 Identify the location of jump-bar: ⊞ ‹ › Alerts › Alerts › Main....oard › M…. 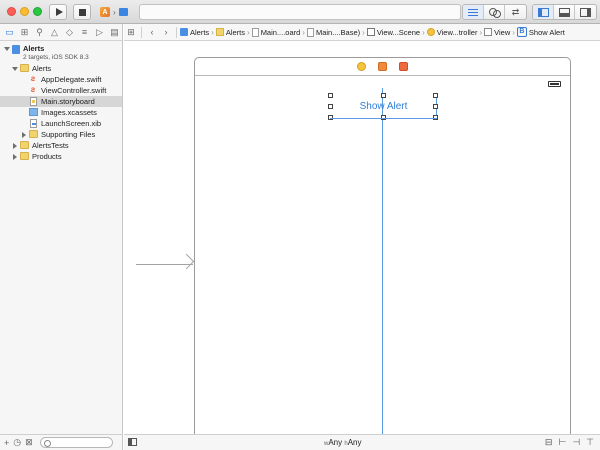
(362, 32).